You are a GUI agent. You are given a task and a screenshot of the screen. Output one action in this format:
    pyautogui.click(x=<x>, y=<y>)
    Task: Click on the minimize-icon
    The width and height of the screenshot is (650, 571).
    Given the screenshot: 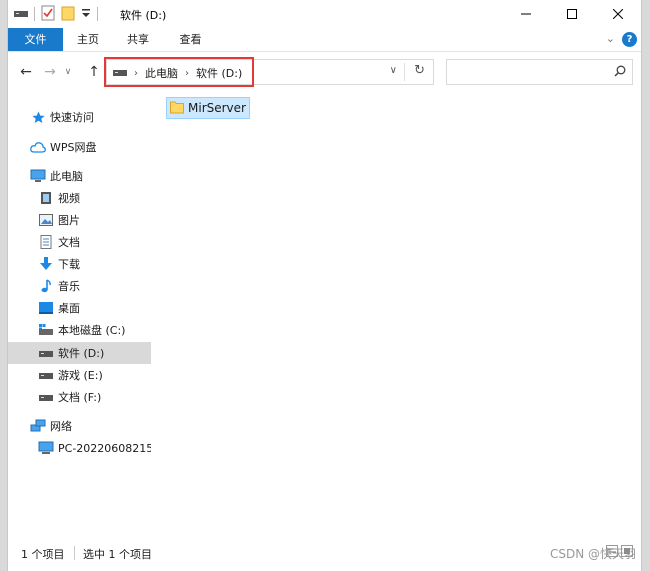 What is the action you would take?
    pyautogui.click(x=526, y=14)
    